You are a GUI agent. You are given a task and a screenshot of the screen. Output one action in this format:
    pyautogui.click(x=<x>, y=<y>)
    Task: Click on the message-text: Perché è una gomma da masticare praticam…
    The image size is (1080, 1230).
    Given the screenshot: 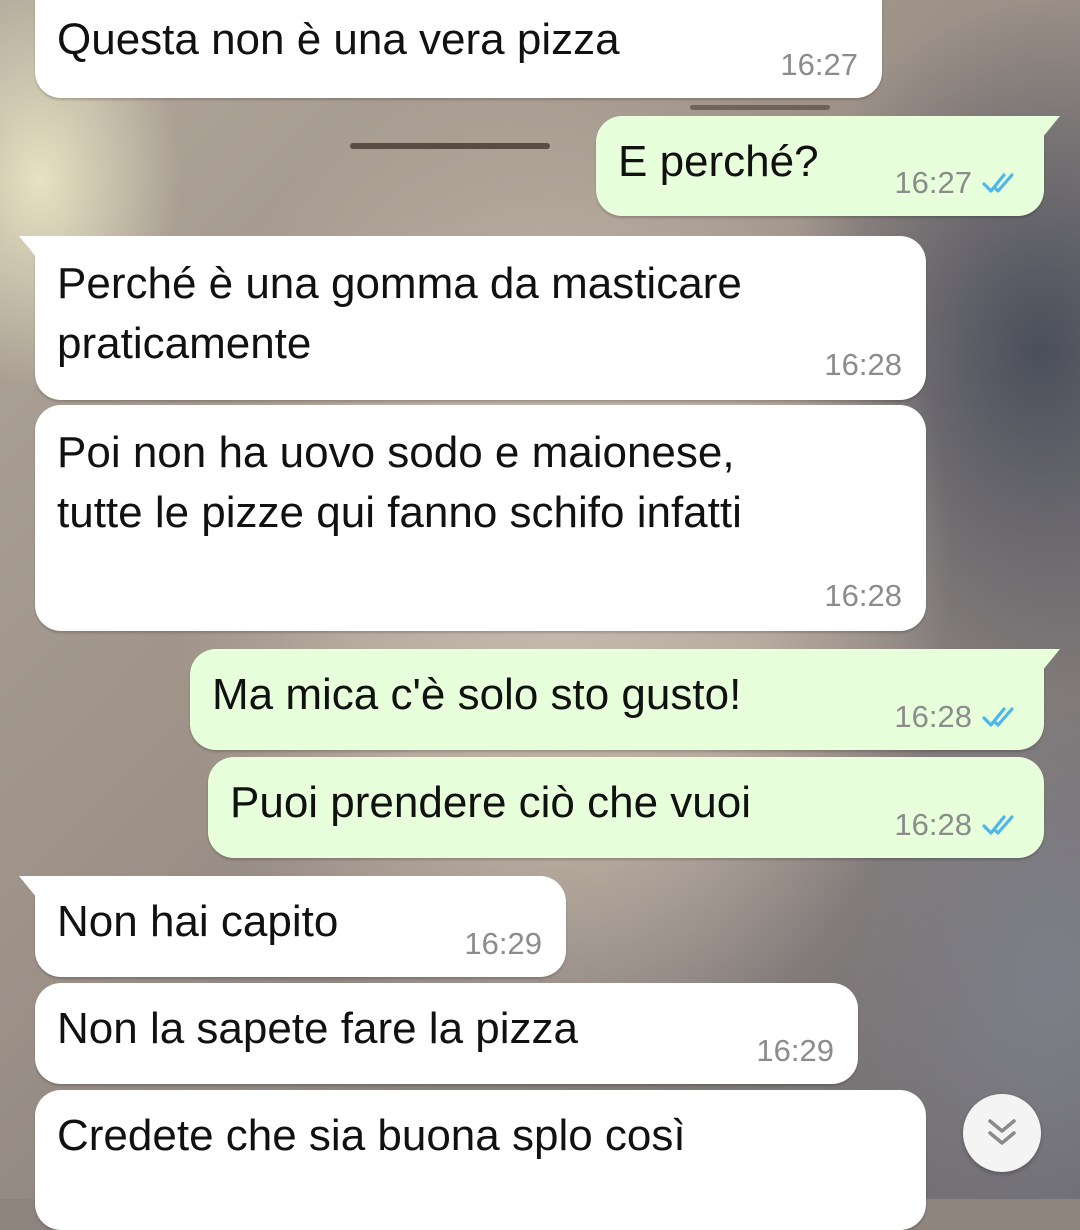 What is the action you would take?
    pyautogui.click(x=399, y=313)
    